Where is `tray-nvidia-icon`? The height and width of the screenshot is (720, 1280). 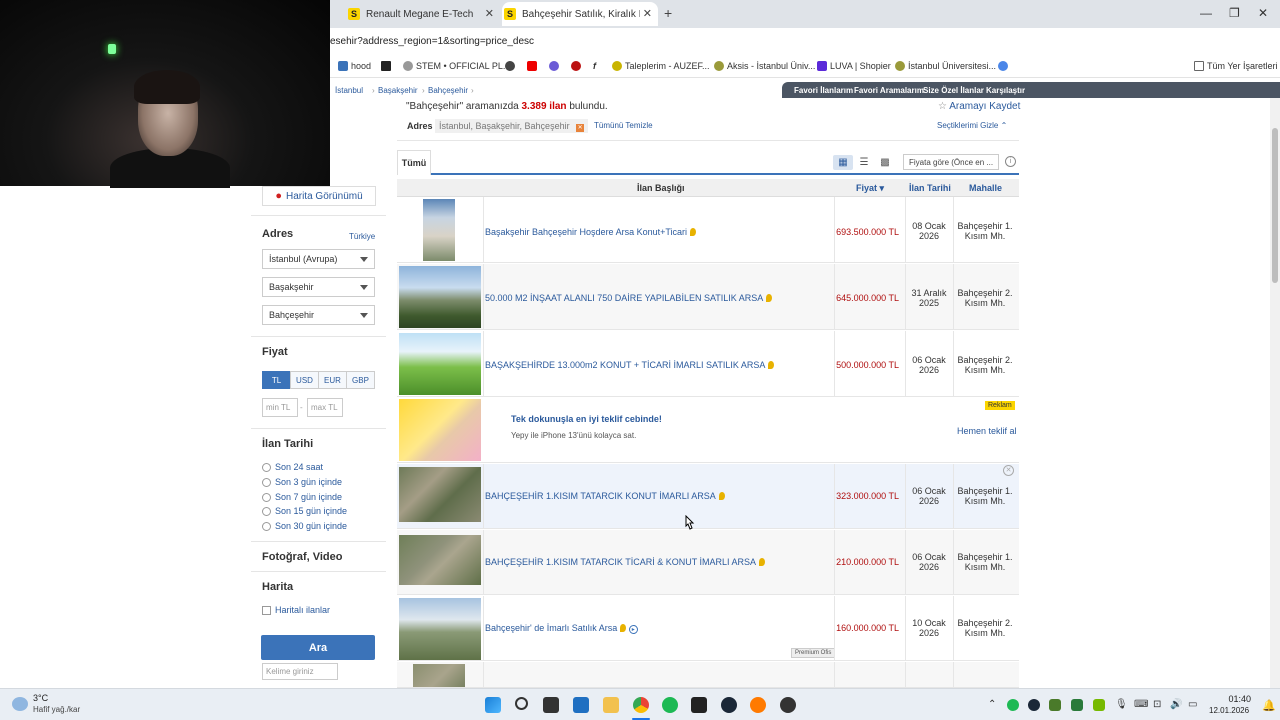 tray-nvidia-icon is located at coordinates (1099, 705).